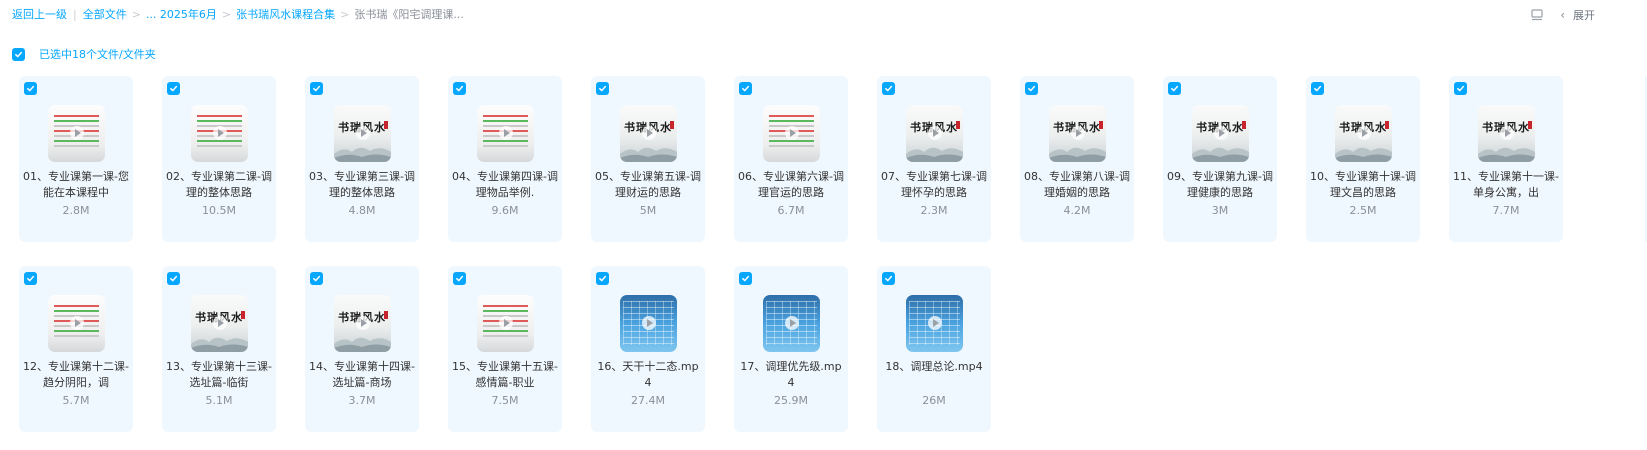 The height and width of the screenshot is (450, 1647). What do you see at coordinates (648, 375) in the screenshot?
I see `file-name: 16、天干十二态.mp4` at bounding box center [648, 375].